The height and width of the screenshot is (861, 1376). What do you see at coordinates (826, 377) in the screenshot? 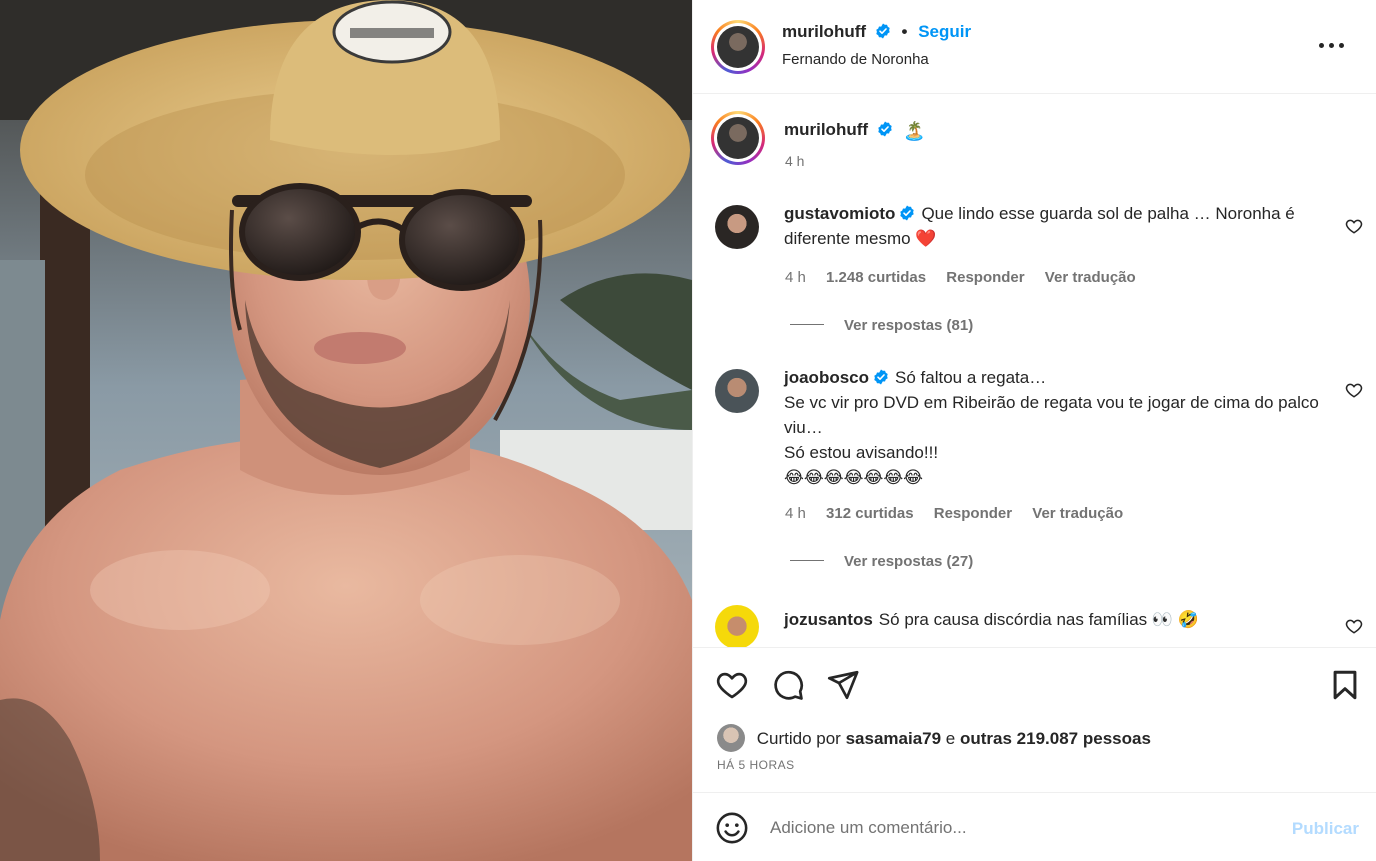
I see `commenter-username: joaobosco` at bounding box center [826, 377].